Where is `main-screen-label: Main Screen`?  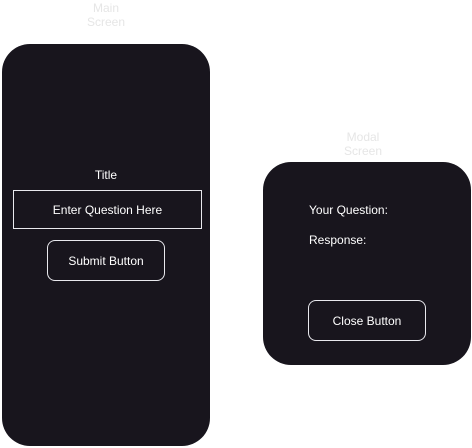
main-screen-label: Main Screen is located at coordinates (106, 15).